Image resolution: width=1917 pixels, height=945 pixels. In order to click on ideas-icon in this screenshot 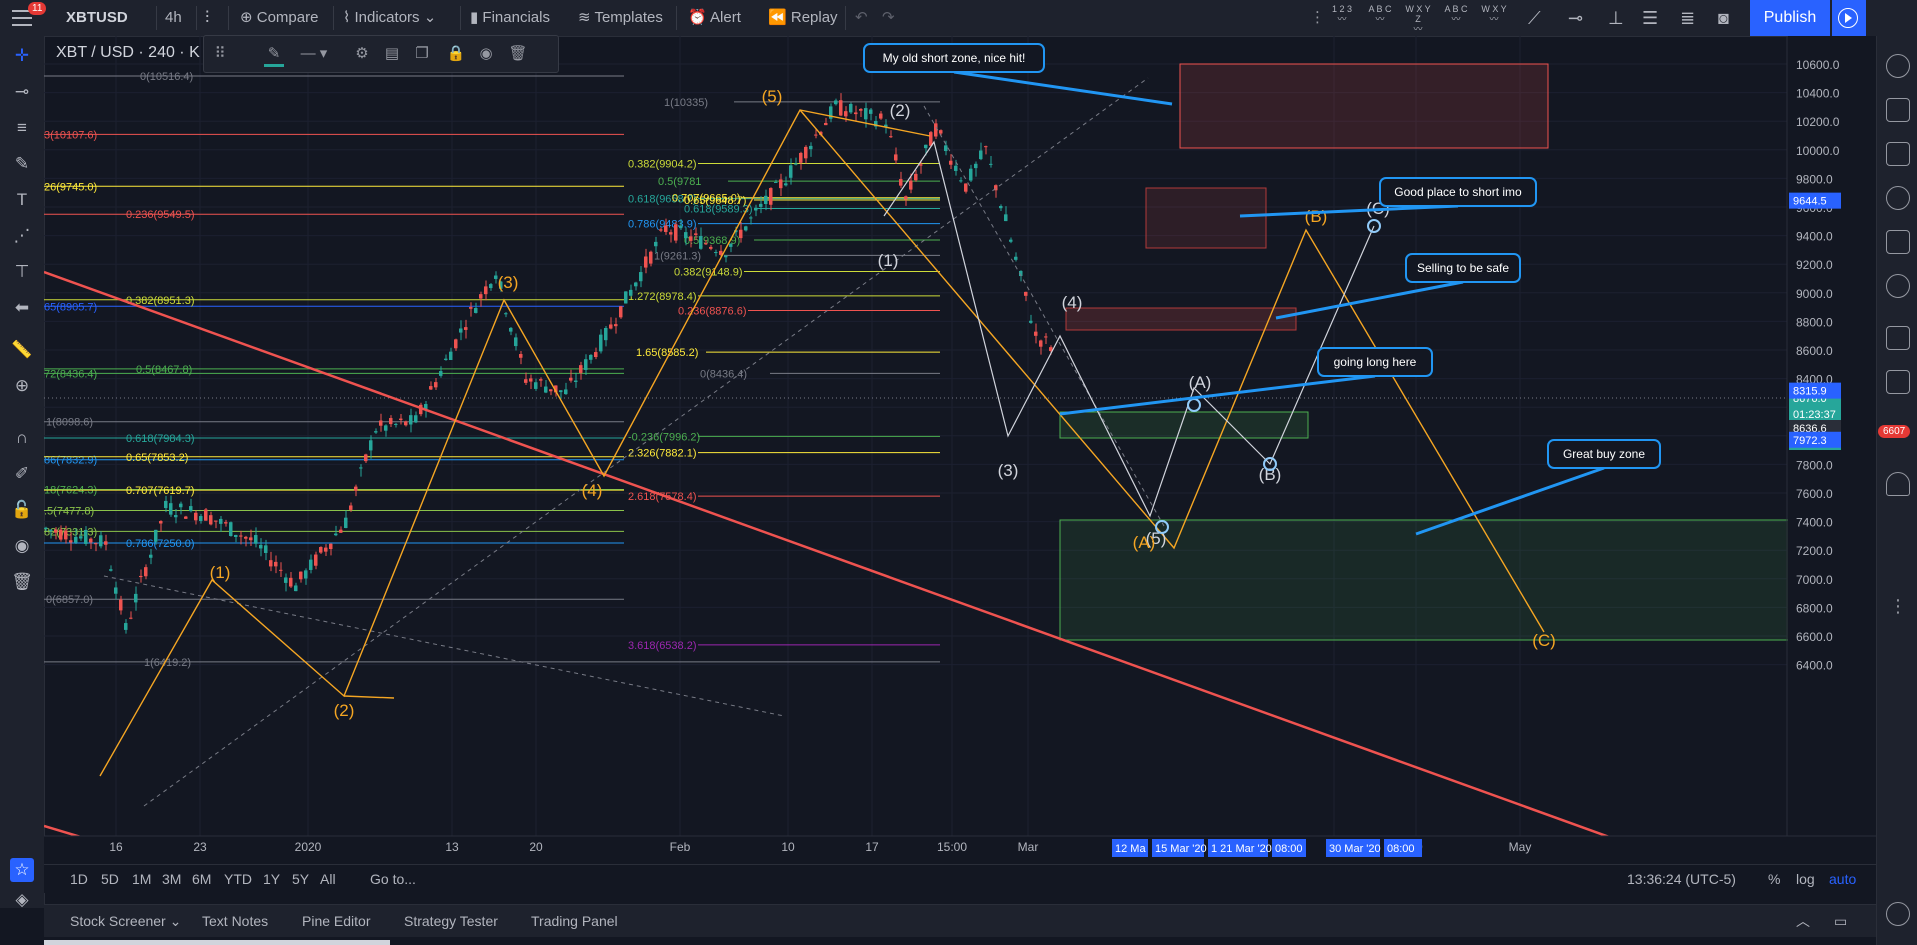, I will do `click(1898, 286)`.